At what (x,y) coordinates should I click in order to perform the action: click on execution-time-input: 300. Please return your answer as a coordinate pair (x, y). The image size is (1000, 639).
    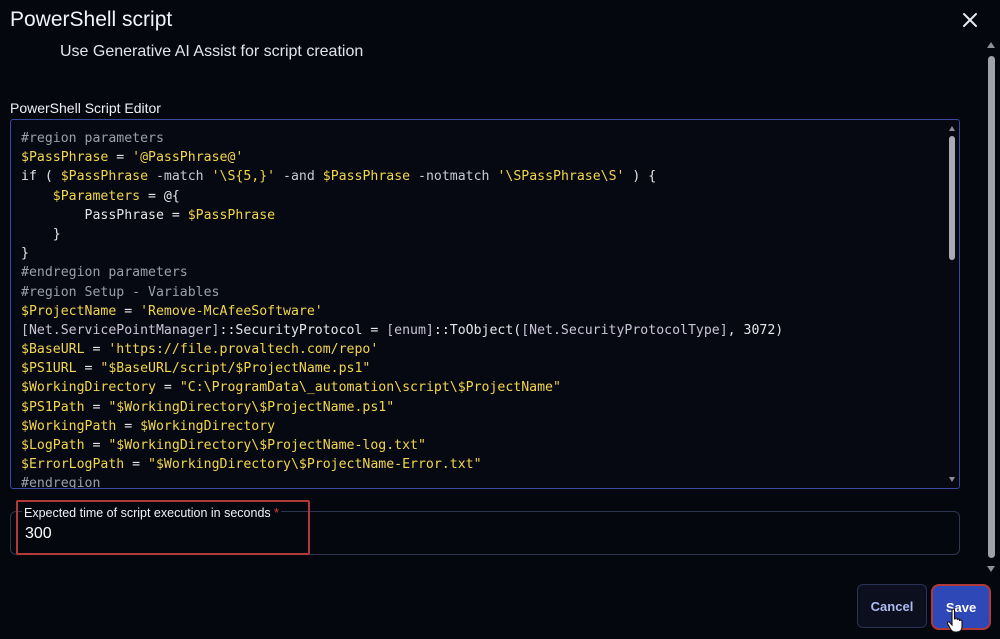
    Looking at the image, I should click on (38, 534).